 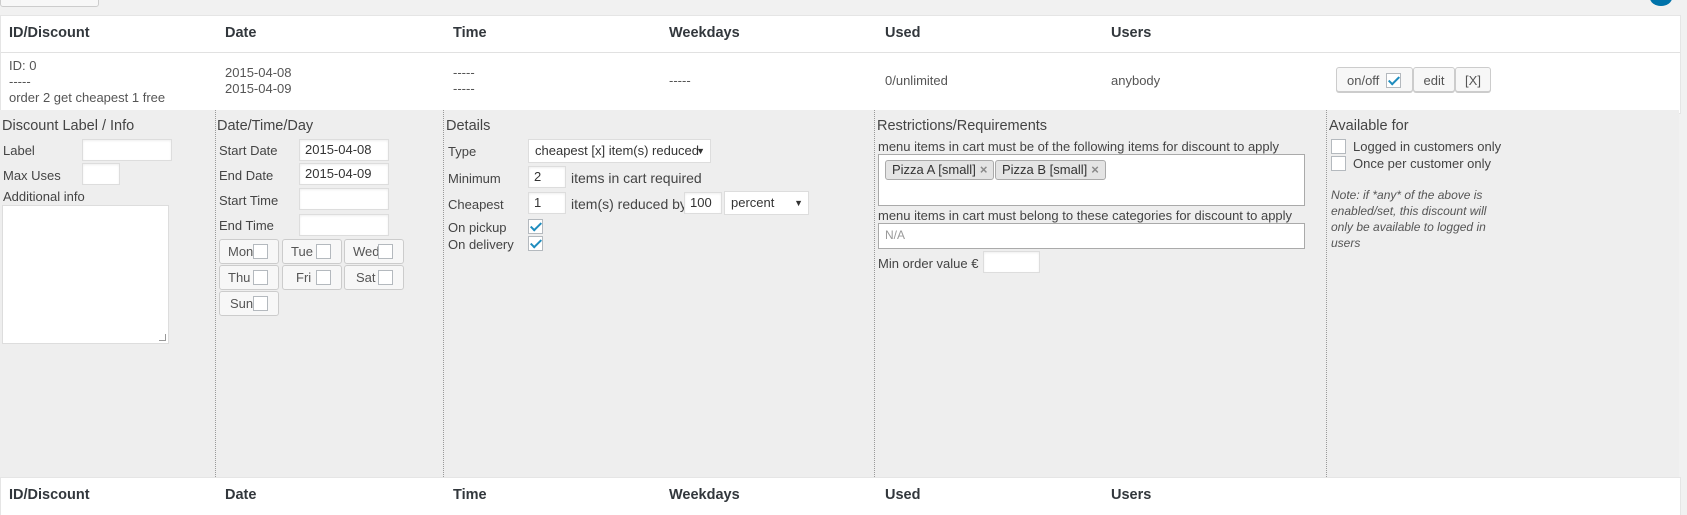 What do you see at coordinates (1374, 79) in the screenshot?
I see `onoff-toggle-button: on/off` at bounding box center [1374, 79].